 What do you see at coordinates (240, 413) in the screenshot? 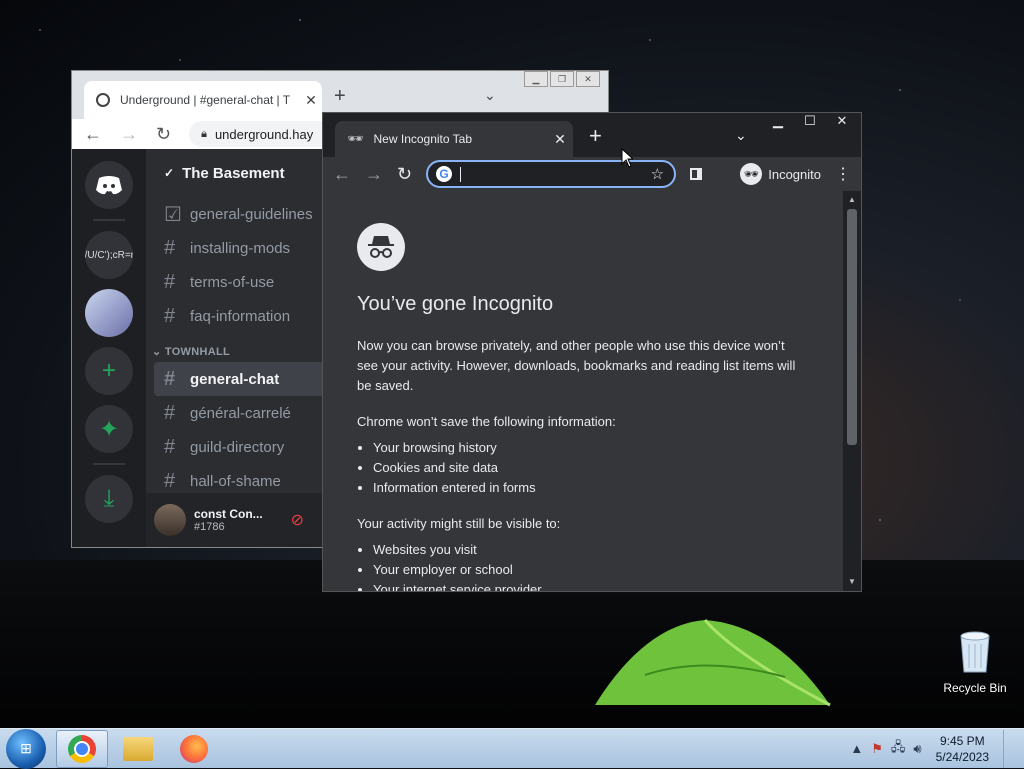
I see `channel-label: général-carrelé` at bounding box center [240, 413].